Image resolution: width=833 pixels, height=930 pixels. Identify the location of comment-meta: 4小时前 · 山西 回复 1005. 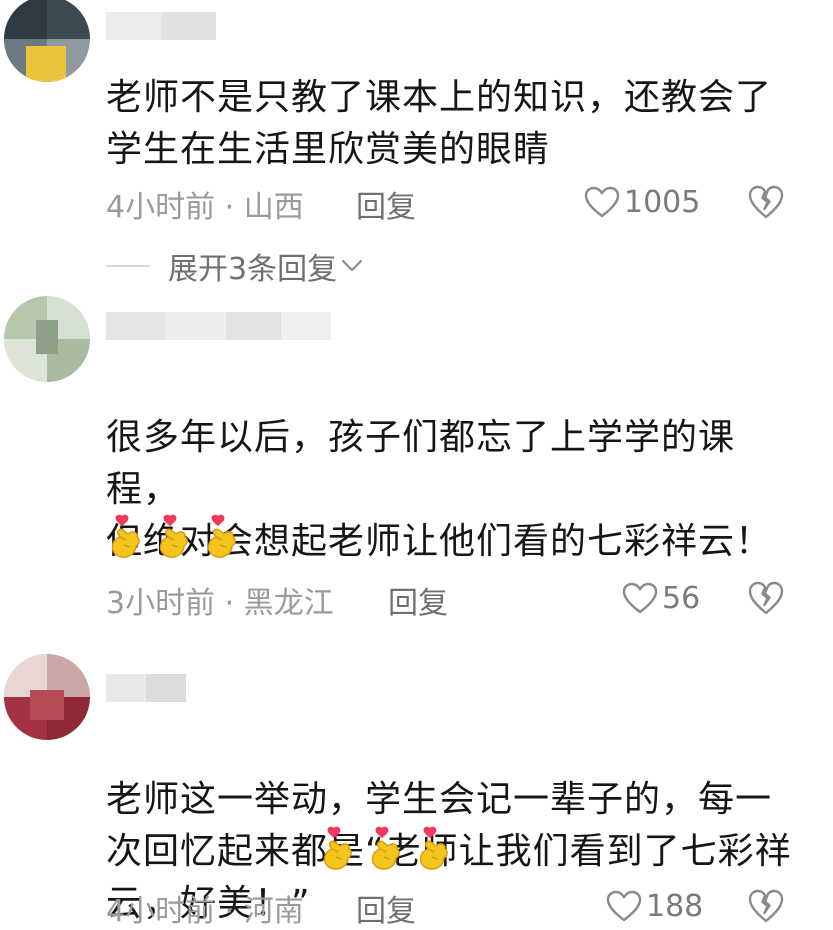
(456, 203).